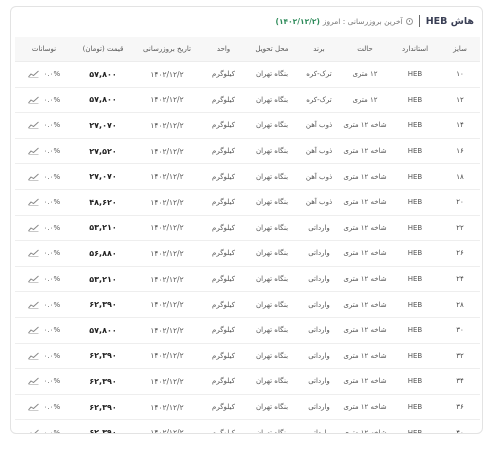 Image resolution: width=490 pixels, height=452 pixels. What do you see at coordinates (319, 49) in the screenshot?
I see `column-header: برند` at bounding box center [319, 49].